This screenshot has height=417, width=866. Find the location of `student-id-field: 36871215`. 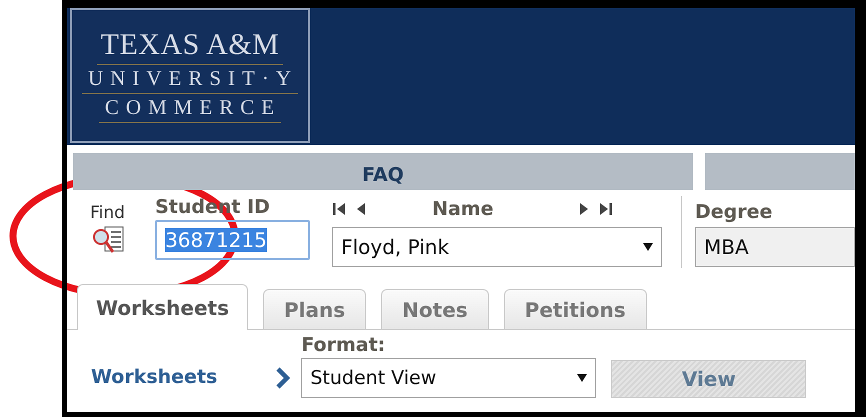

student-id-field: 36871215 is located at coordinates (232, 240).